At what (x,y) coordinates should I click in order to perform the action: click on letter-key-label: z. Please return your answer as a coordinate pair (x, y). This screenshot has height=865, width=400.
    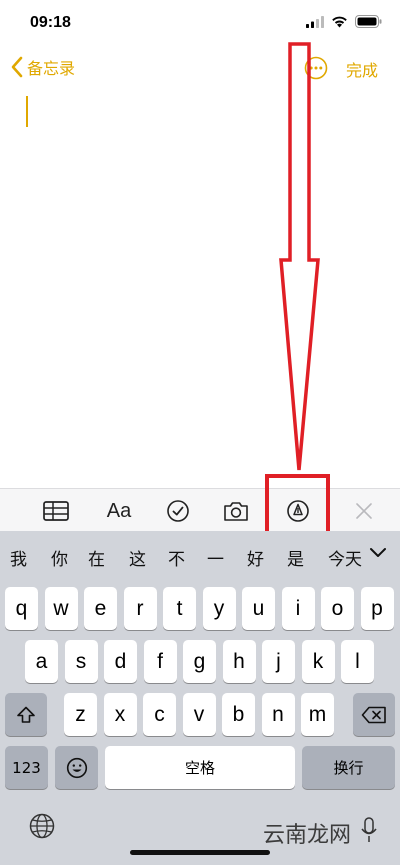
    Looking at the image, I should click on (80, 714).